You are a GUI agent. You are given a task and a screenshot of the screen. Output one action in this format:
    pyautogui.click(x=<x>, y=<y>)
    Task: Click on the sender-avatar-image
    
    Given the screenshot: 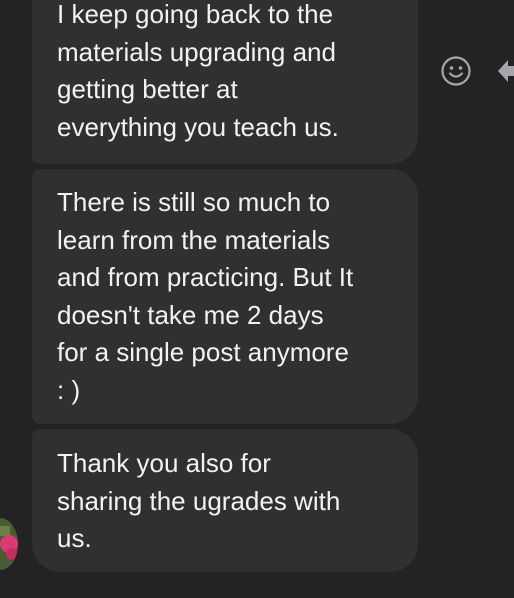 What is the action you would take?
    pyautogui.click(x=9, y=544)
    